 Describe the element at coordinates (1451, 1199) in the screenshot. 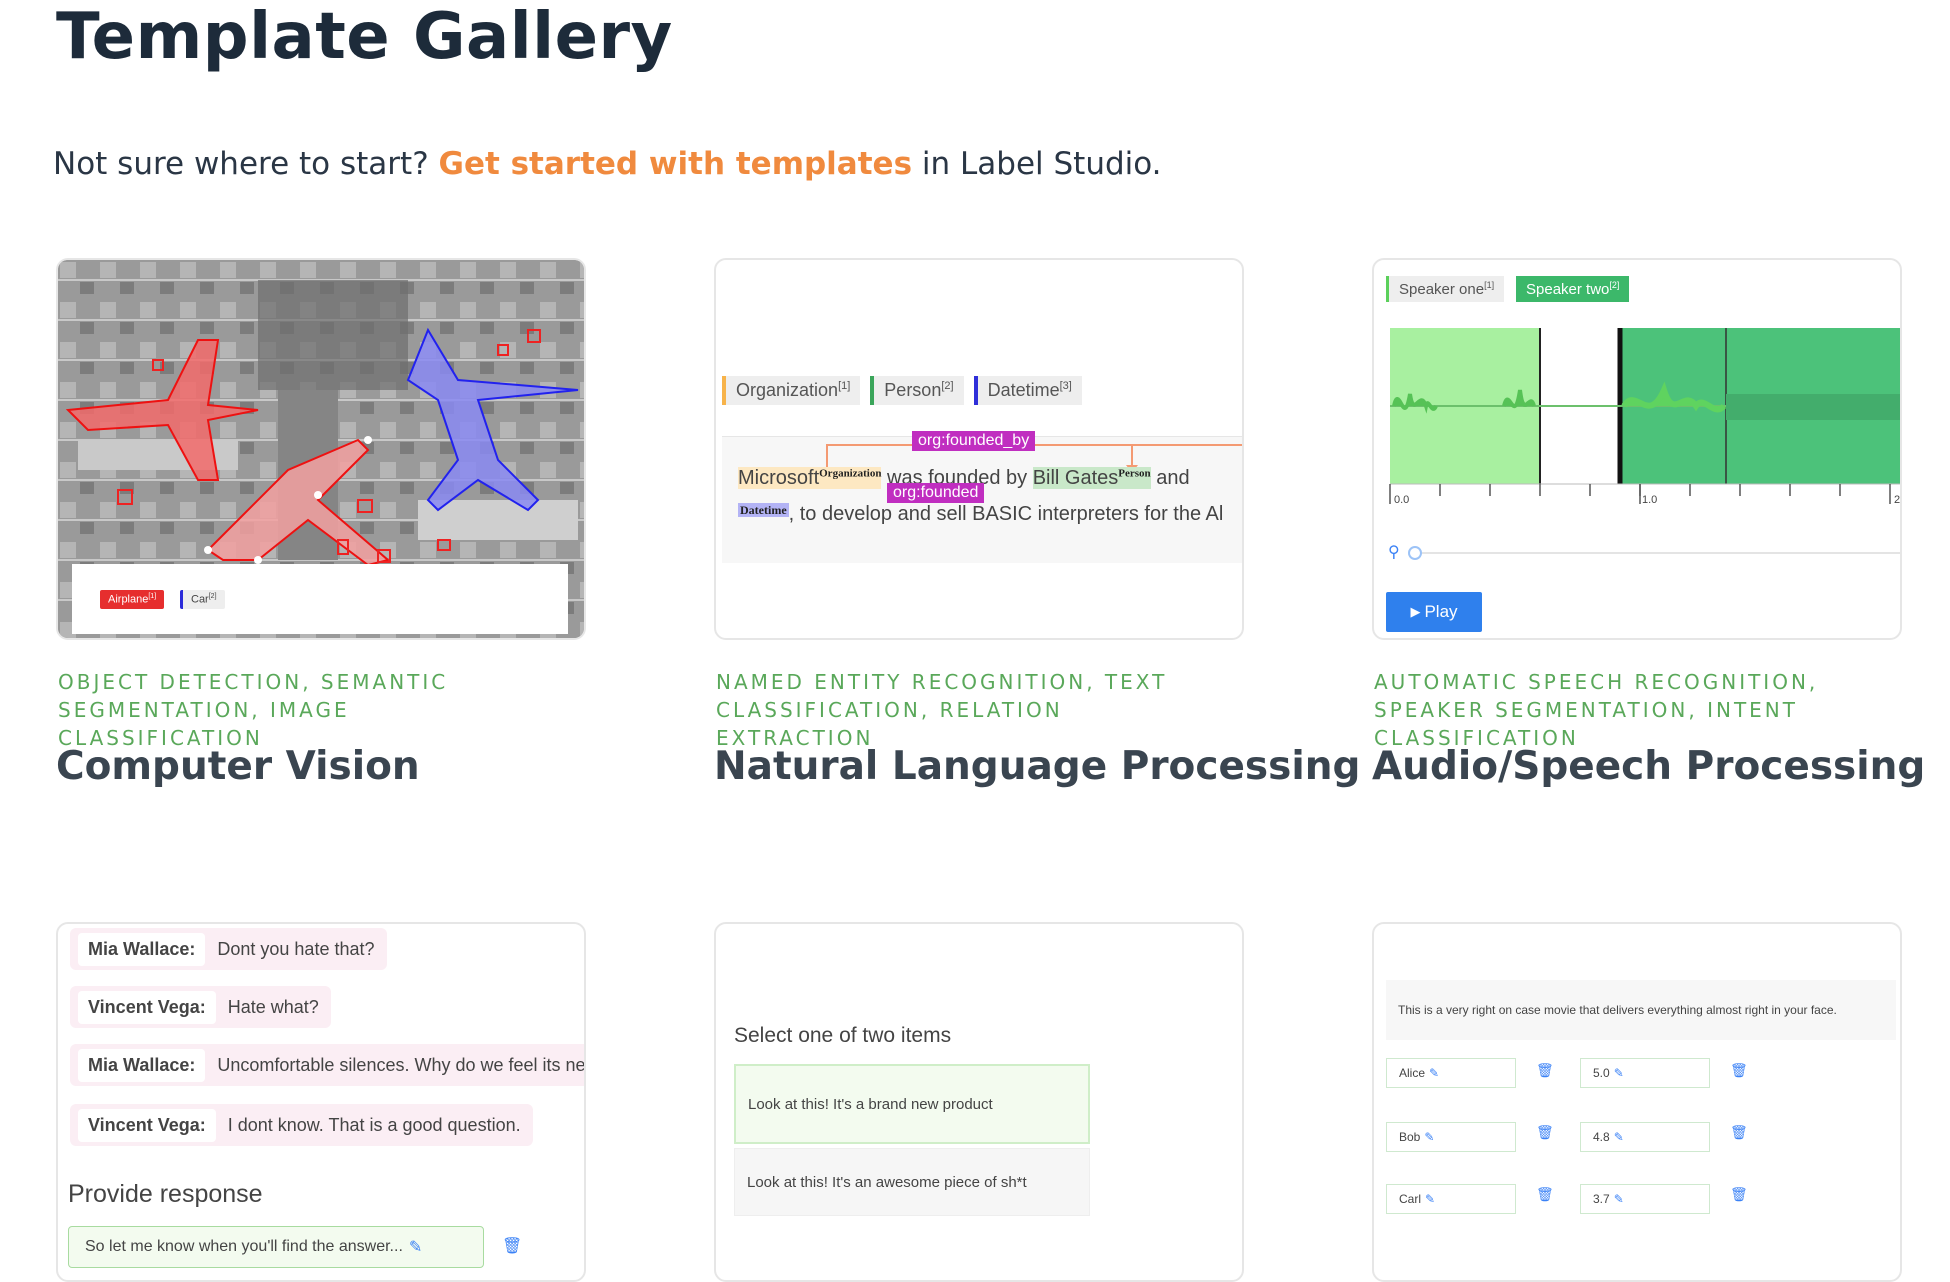

I see `name-field: Carl ✎` at that location.